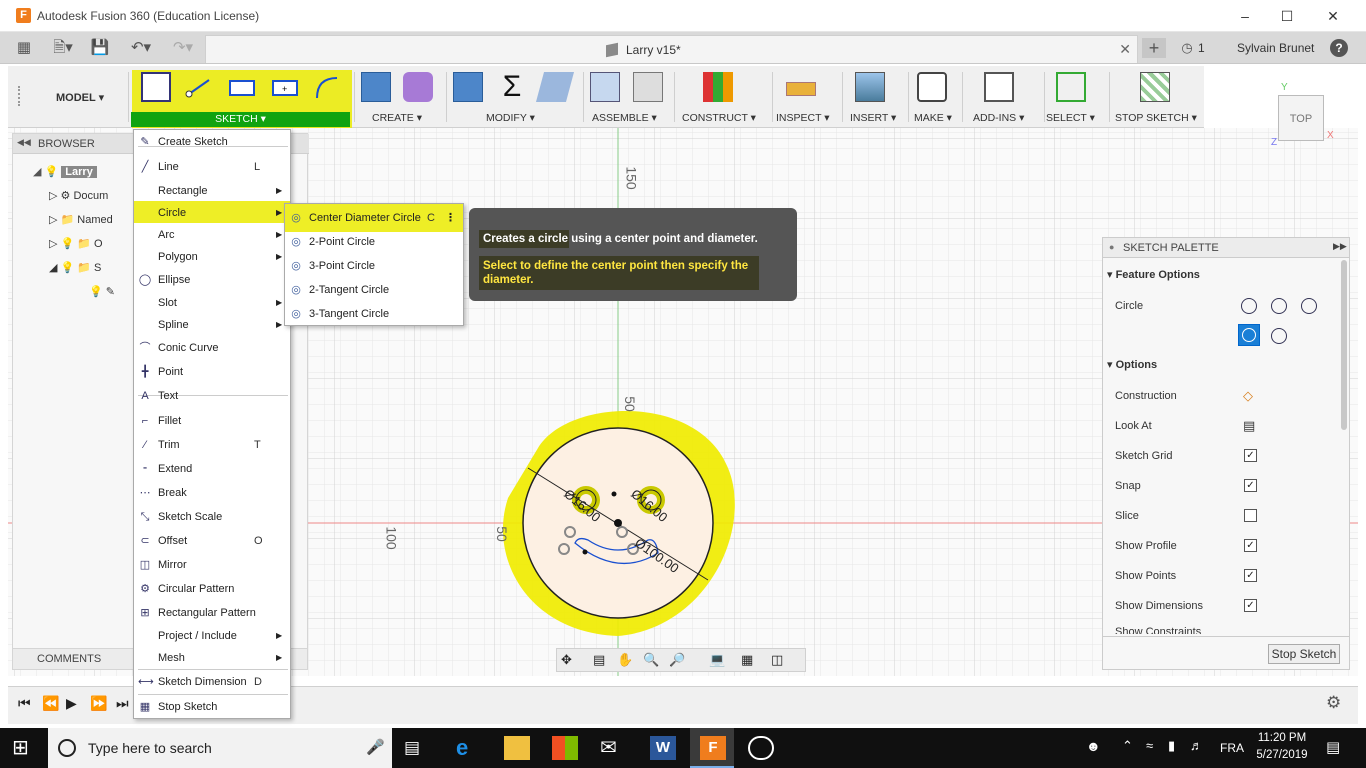  I want to click on show-dimensions-checkbox: ✓, so click(1250, 605).